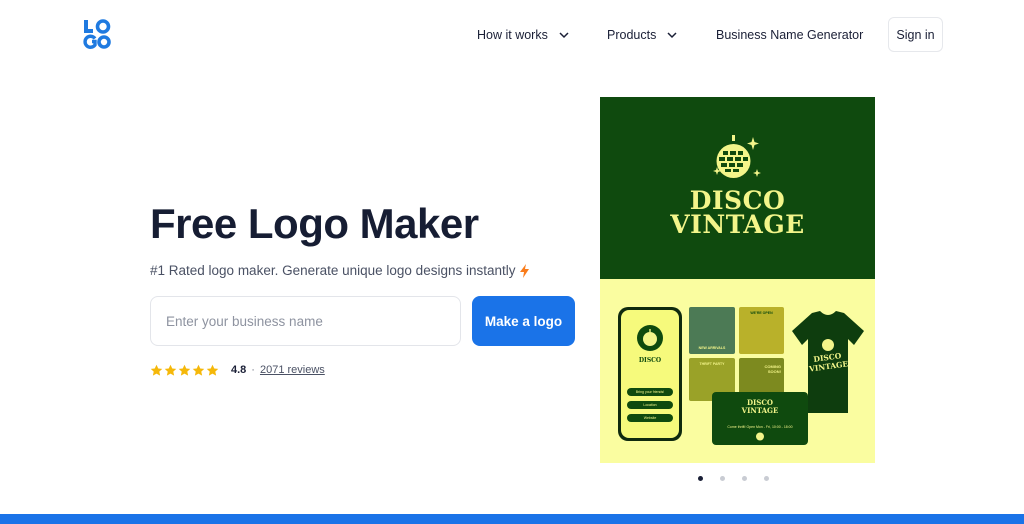  I want to click on reviews-link: 2071 reviews, so click(292, 370).